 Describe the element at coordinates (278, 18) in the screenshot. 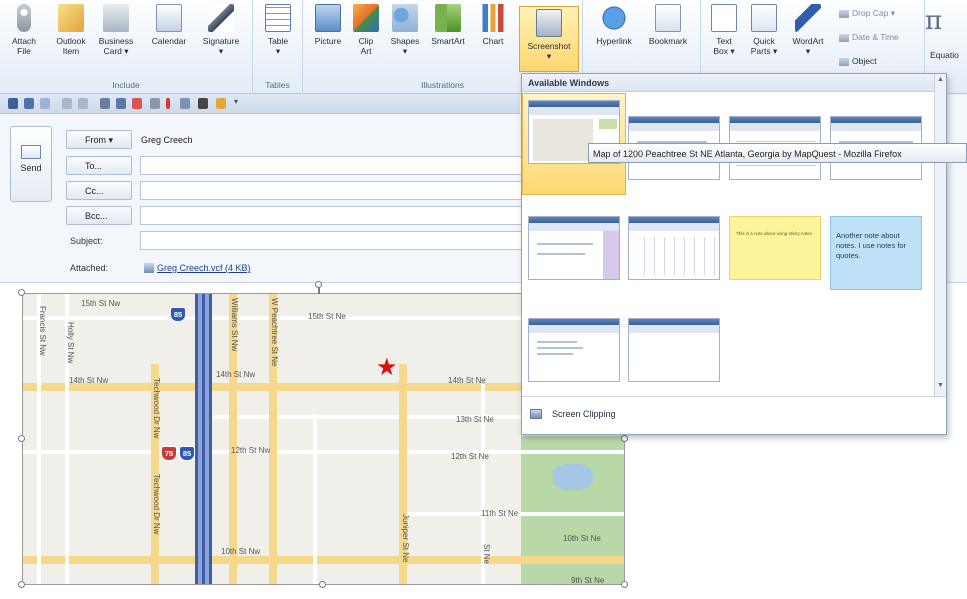

I see `table-icon` at that location.